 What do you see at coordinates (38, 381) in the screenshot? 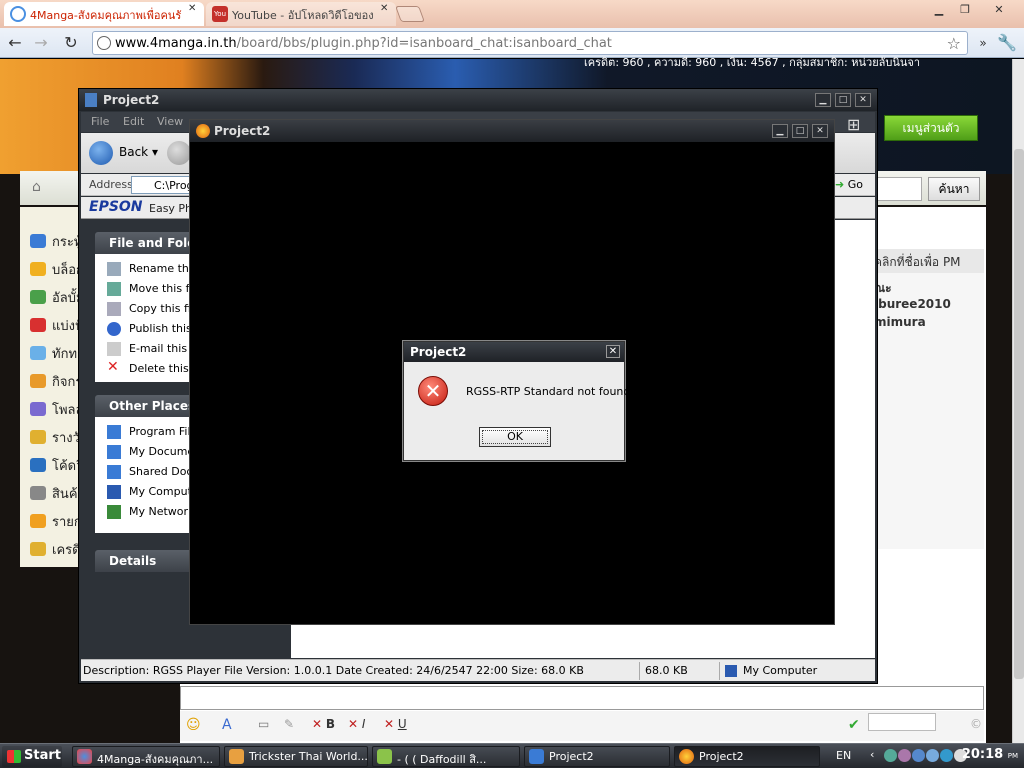
I see `activity-icon` at bounding box center [38, 381].